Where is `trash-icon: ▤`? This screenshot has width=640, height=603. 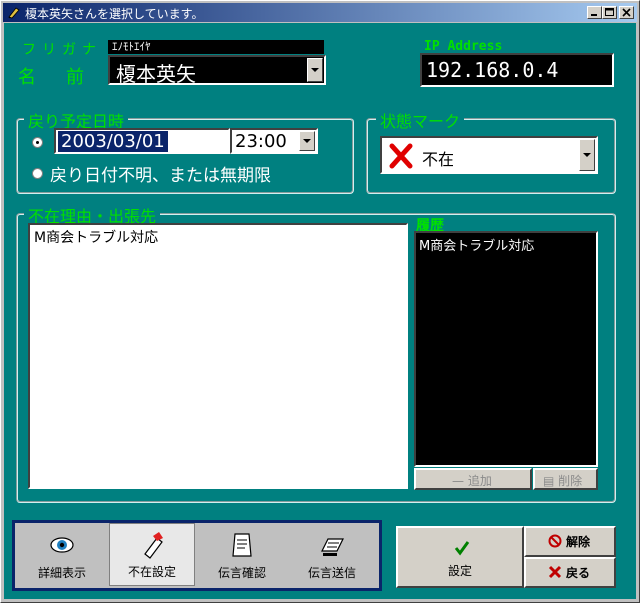
trash-icon: ▤ is located at coordinates (549, 481).